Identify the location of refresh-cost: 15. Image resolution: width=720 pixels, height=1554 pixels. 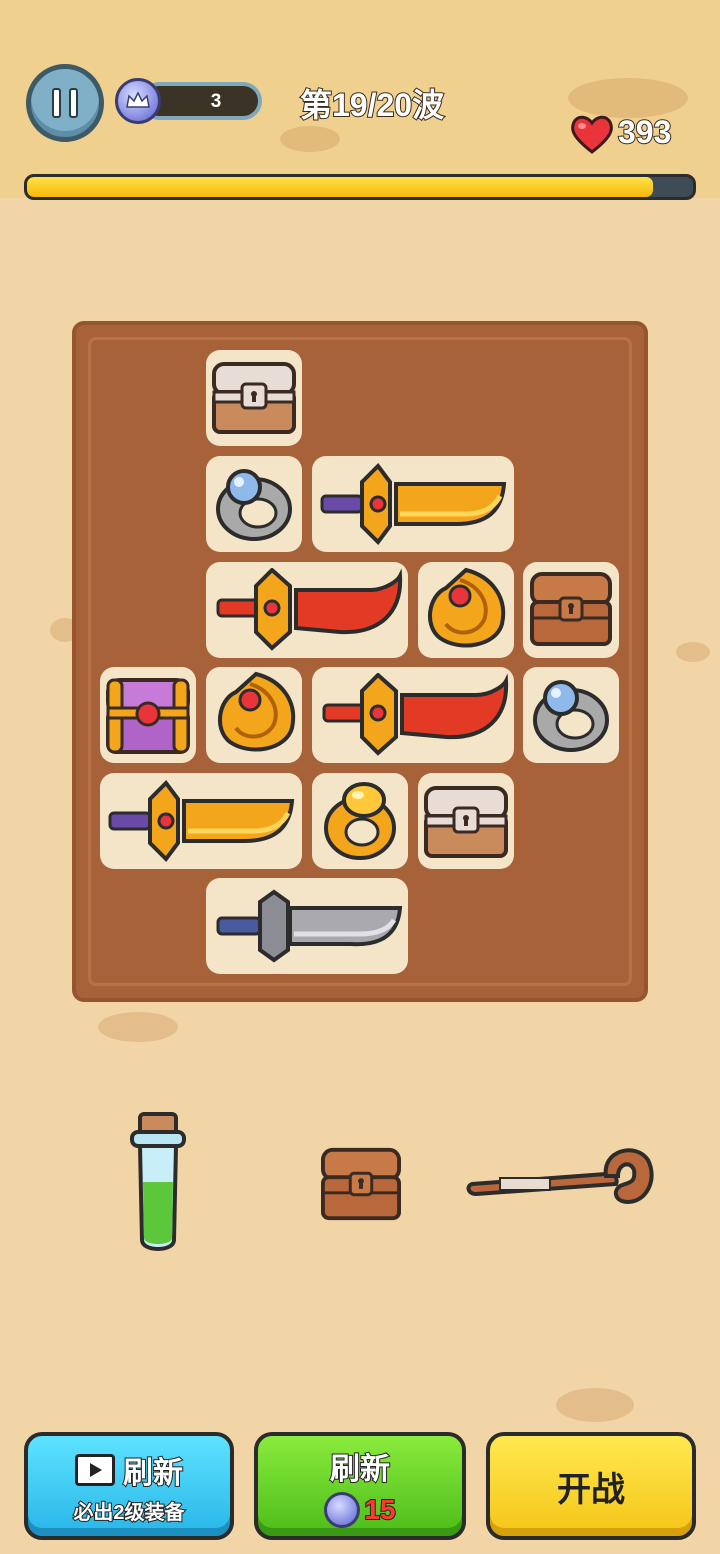
(379, 1509).